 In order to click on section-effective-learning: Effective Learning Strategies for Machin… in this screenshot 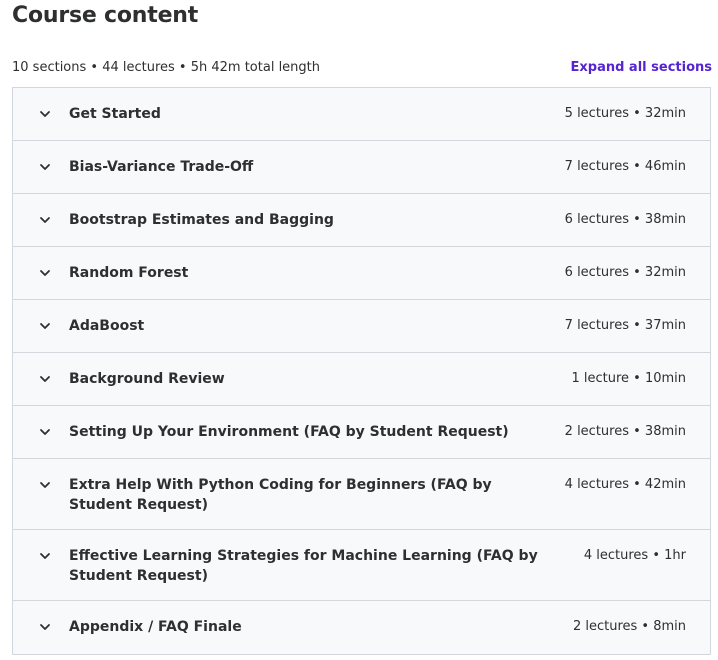, I will do `click(361, 565)`.